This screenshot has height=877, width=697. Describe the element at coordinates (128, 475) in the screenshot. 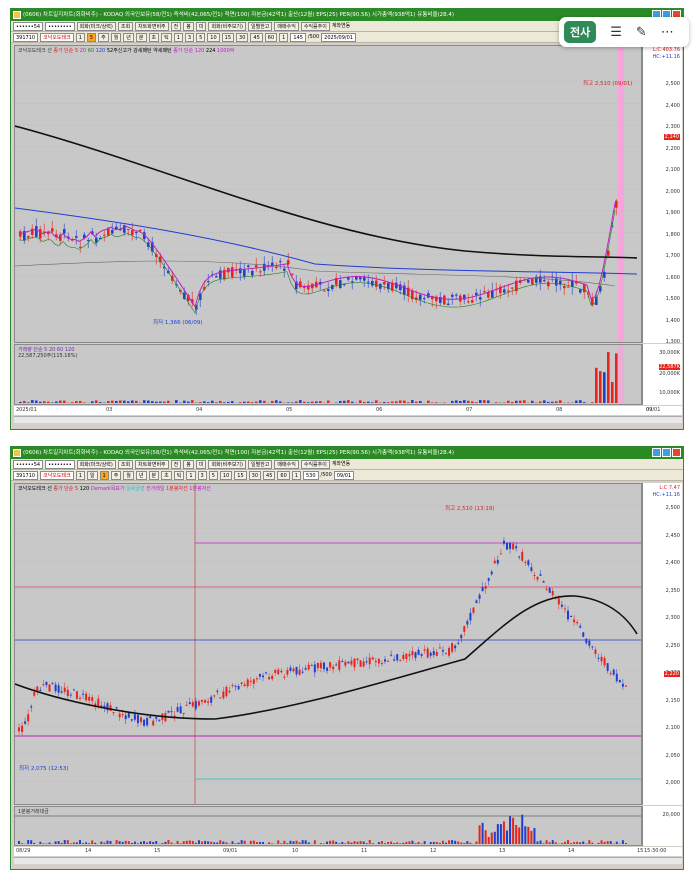

I see `b-period-month: 월` at that location.